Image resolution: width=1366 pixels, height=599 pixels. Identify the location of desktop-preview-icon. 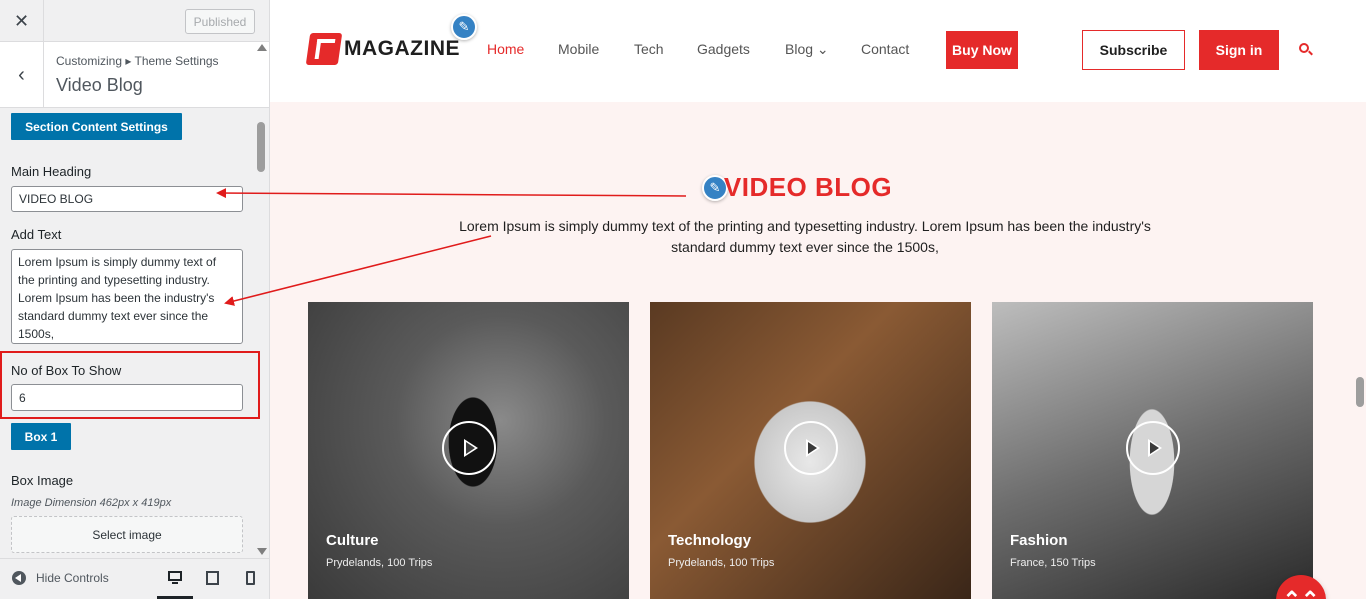
(175, 578).